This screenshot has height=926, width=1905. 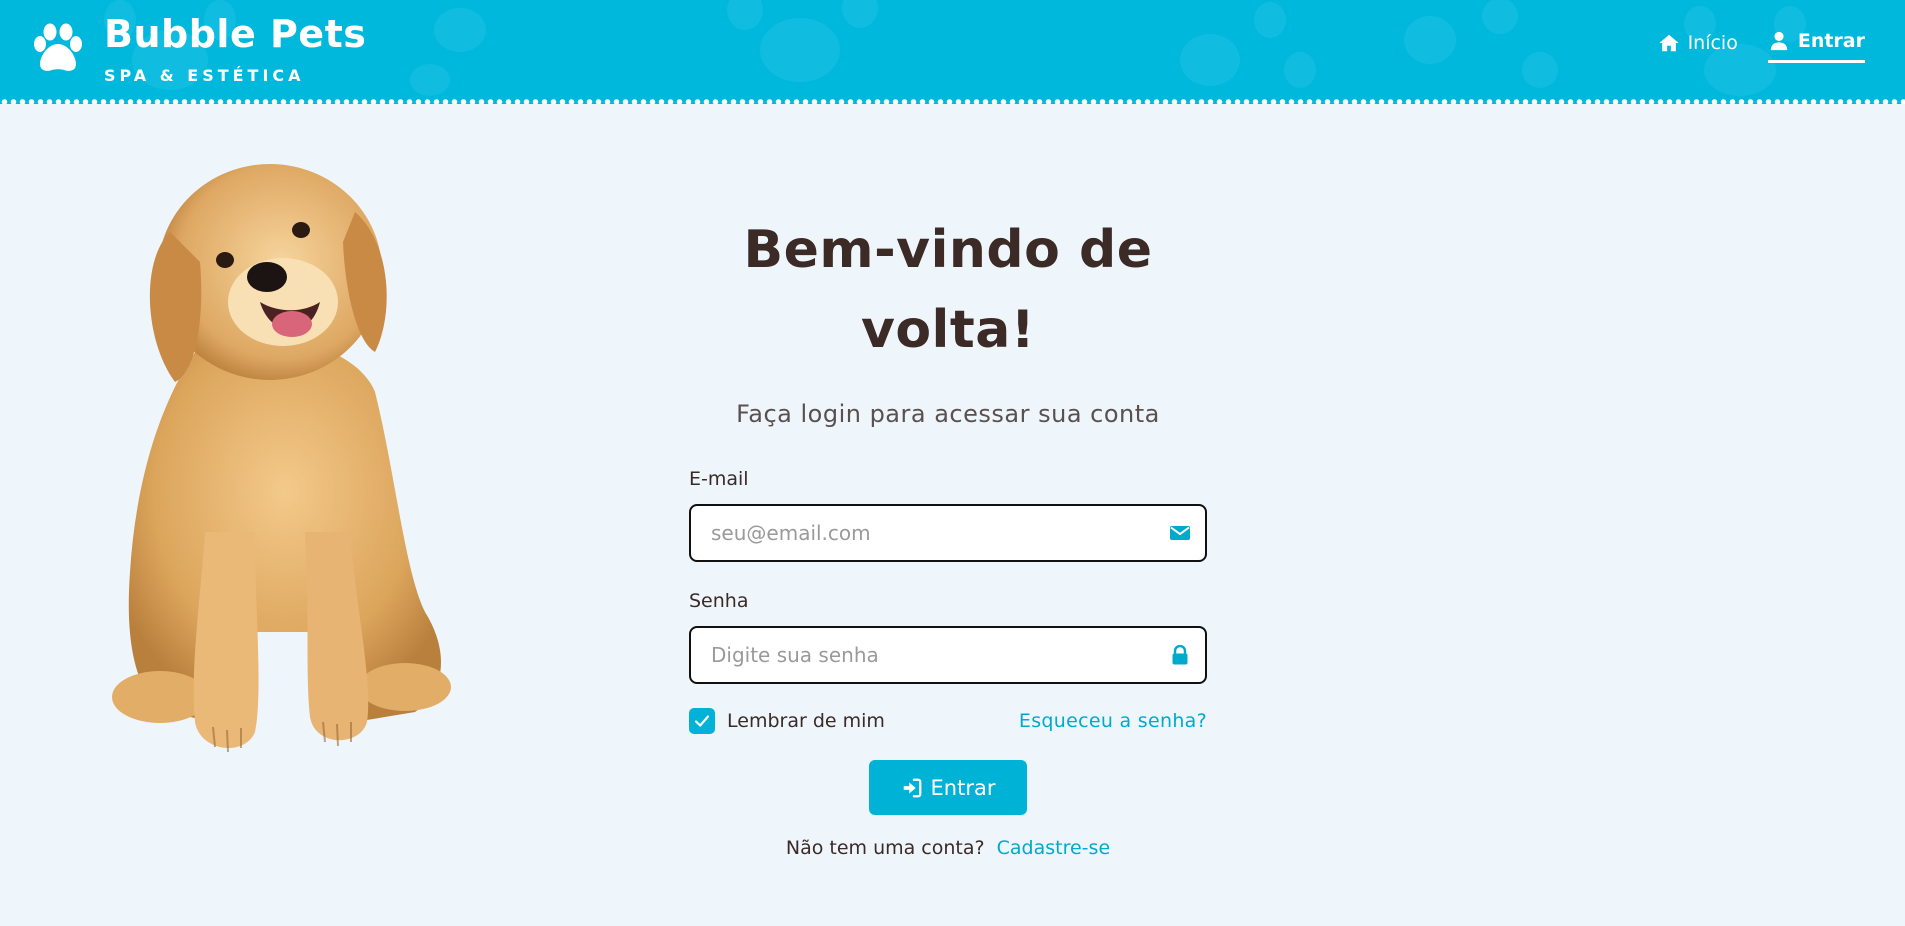 I want to click on password-field-container, so click(x=948, y=655).